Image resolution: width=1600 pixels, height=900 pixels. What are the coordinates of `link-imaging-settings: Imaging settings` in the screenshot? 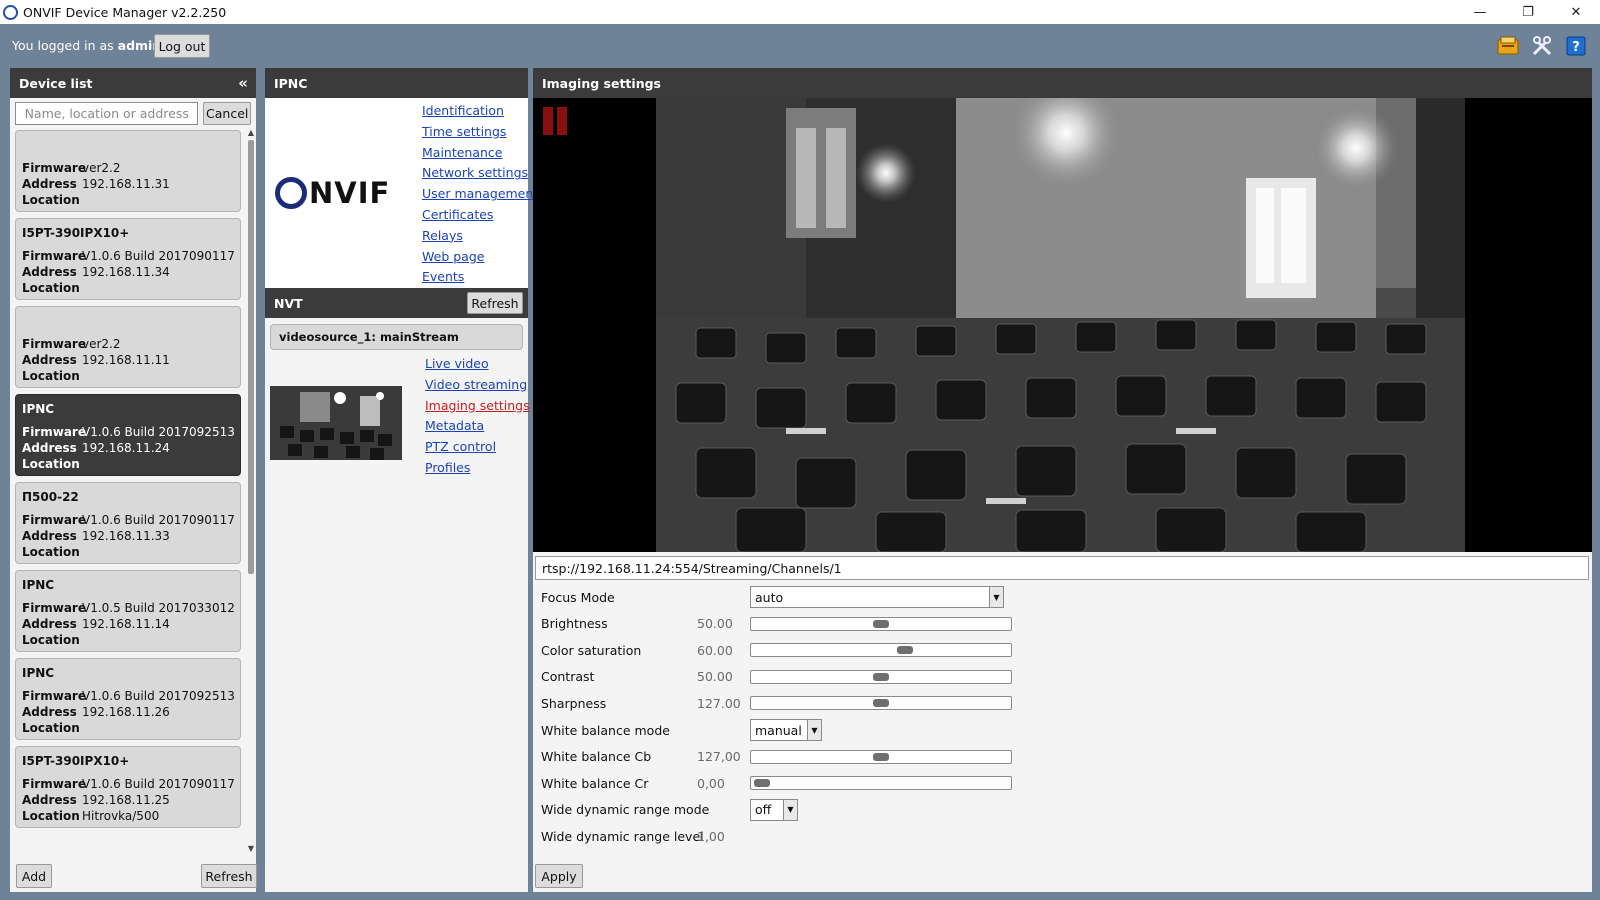 It's located at (477, 406).